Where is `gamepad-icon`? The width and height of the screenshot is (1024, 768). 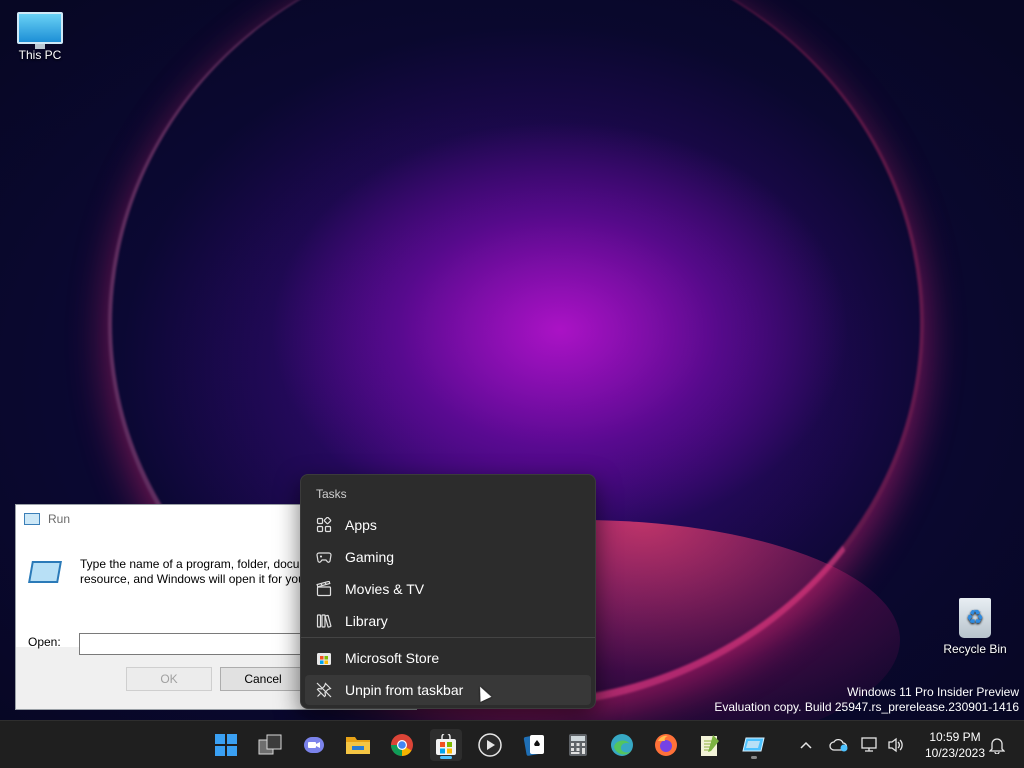 gamepad-icon is located at coordinates (324, 557).